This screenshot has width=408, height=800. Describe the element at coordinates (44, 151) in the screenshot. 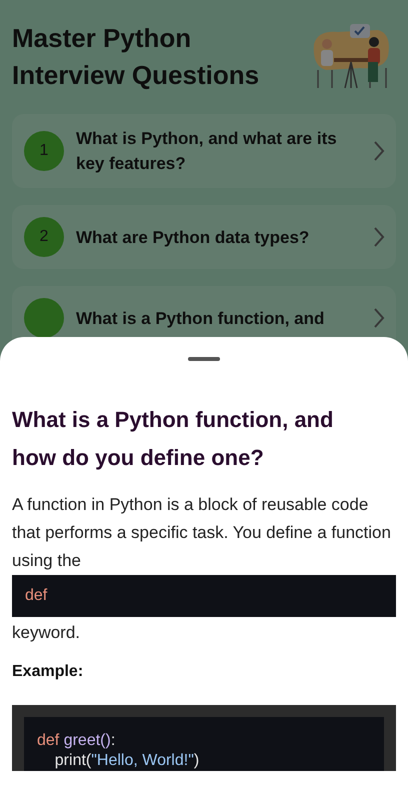

I see `question-number: 1` at that location.